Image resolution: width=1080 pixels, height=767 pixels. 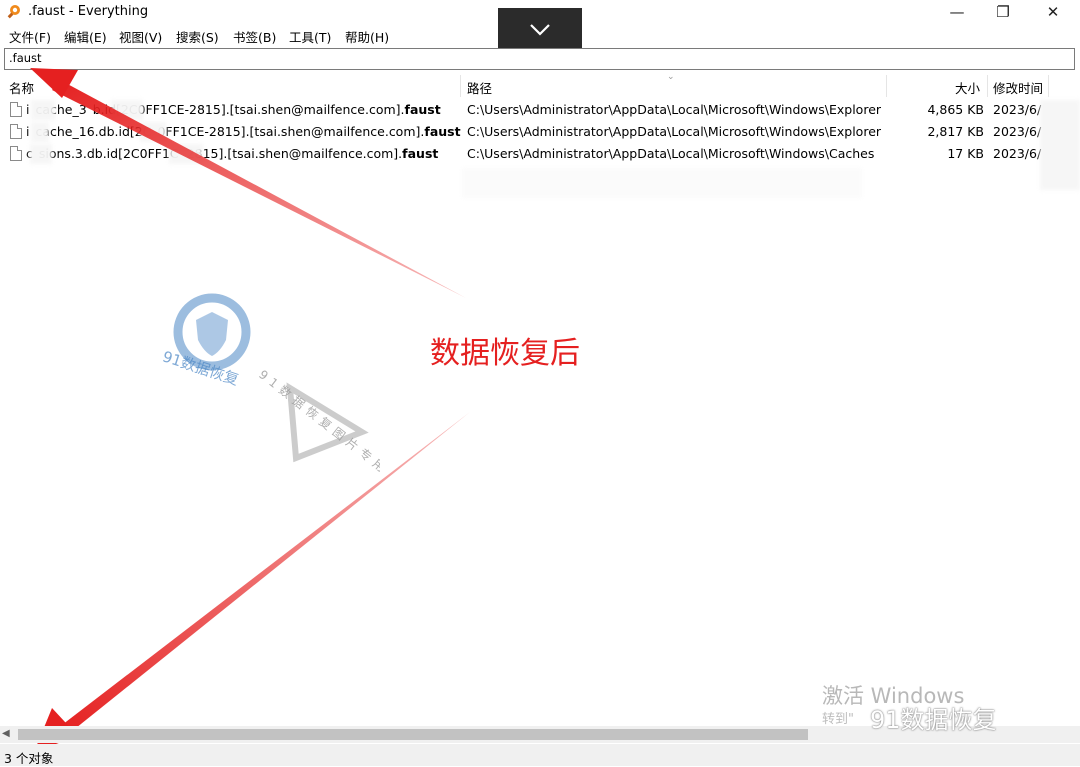 What do you see at coordinates (254, 36) in the screenshot?
I see `menu-bookmarks: 书签(B)` at bounding box center [254, 36].